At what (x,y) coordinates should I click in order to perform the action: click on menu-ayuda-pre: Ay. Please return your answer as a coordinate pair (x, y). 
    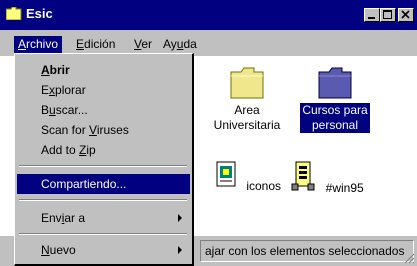
    Looking at the image, I should click on (170, 44).